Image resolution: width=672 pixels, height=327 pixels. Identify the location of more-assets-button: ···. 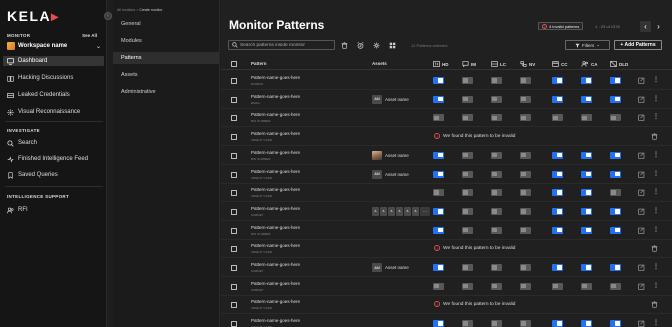
(425, 211).